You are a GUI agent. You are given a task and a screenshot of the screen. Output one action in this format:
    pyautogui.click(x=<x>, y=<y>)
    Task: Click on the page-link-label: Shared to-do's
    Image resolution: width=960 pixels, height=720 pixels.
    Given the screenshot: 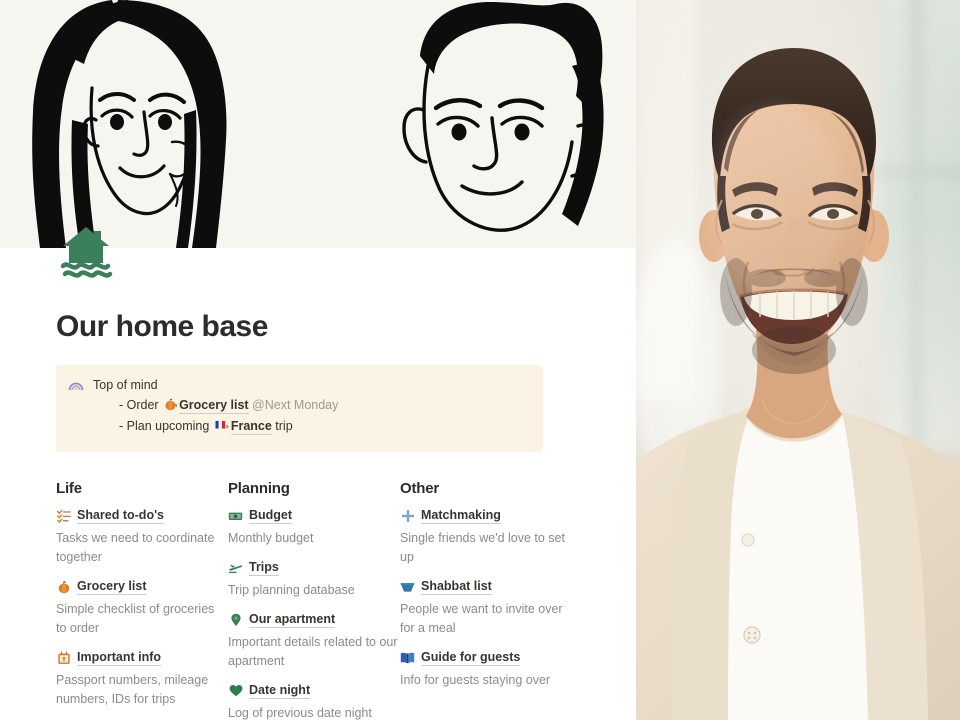 What is the action you would take?
    pyautogui.click(x=121, y=515)
    